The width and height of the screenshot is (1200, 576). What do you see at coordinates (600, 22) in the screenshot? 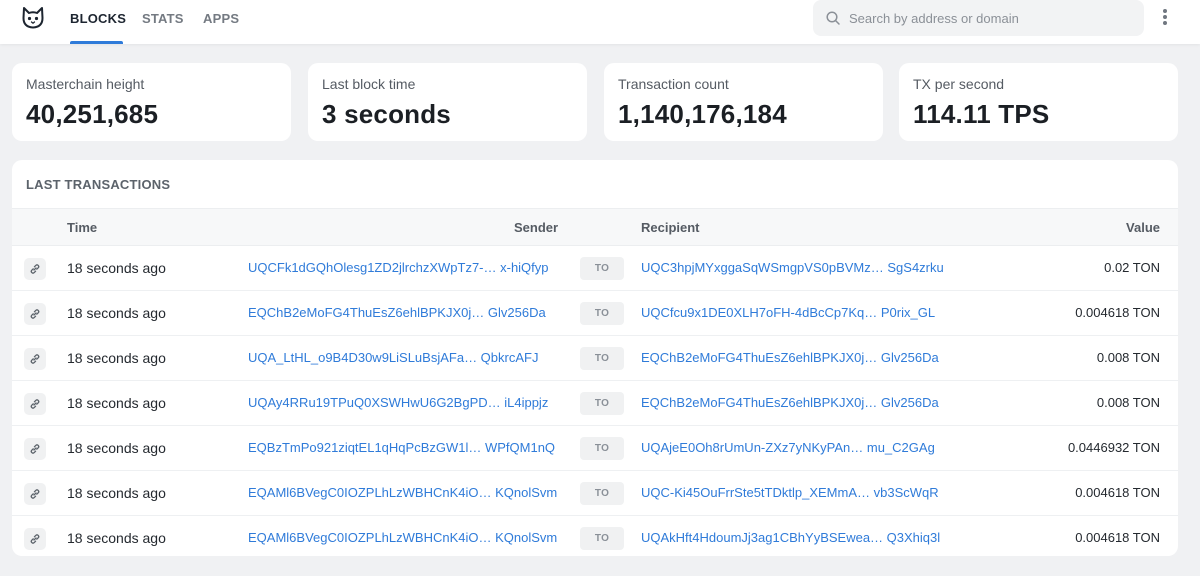
I see `top-navigation-bar: BLOCKS STATS APPS` at bounding box center [600, 22].